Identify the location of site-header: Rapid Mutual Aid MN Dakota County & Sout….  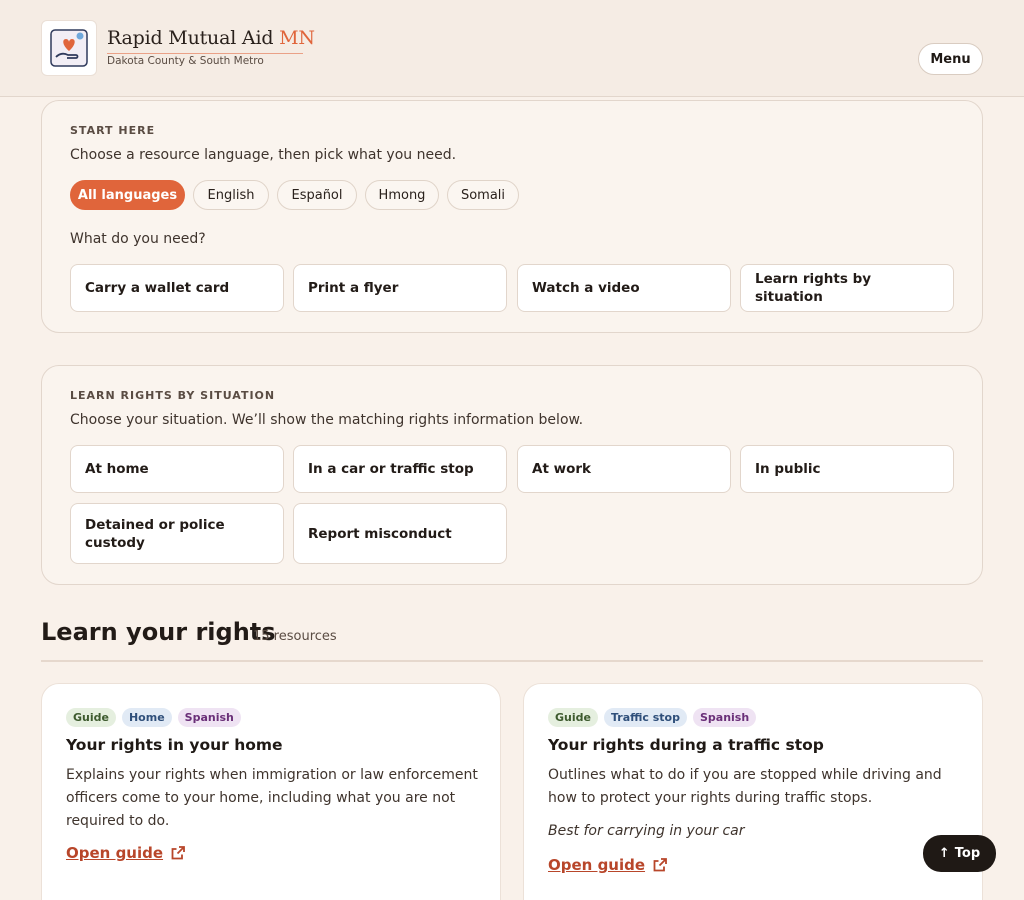
(512, 48).